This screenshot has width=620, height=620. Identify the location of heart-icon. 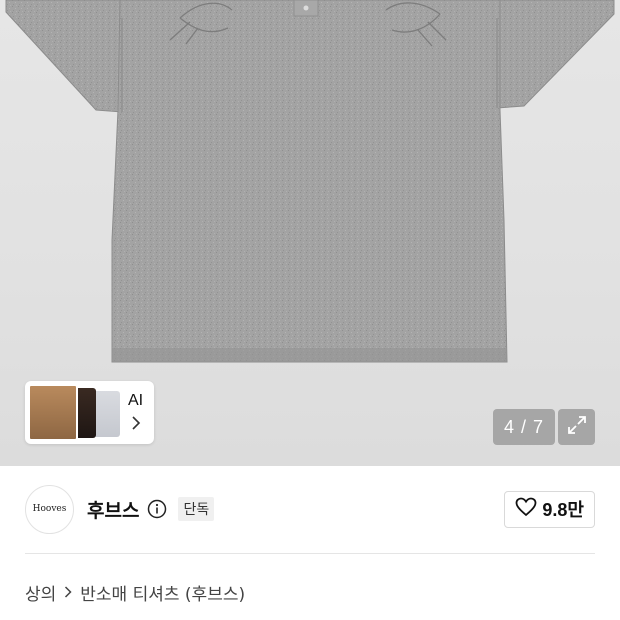
(526, 509).